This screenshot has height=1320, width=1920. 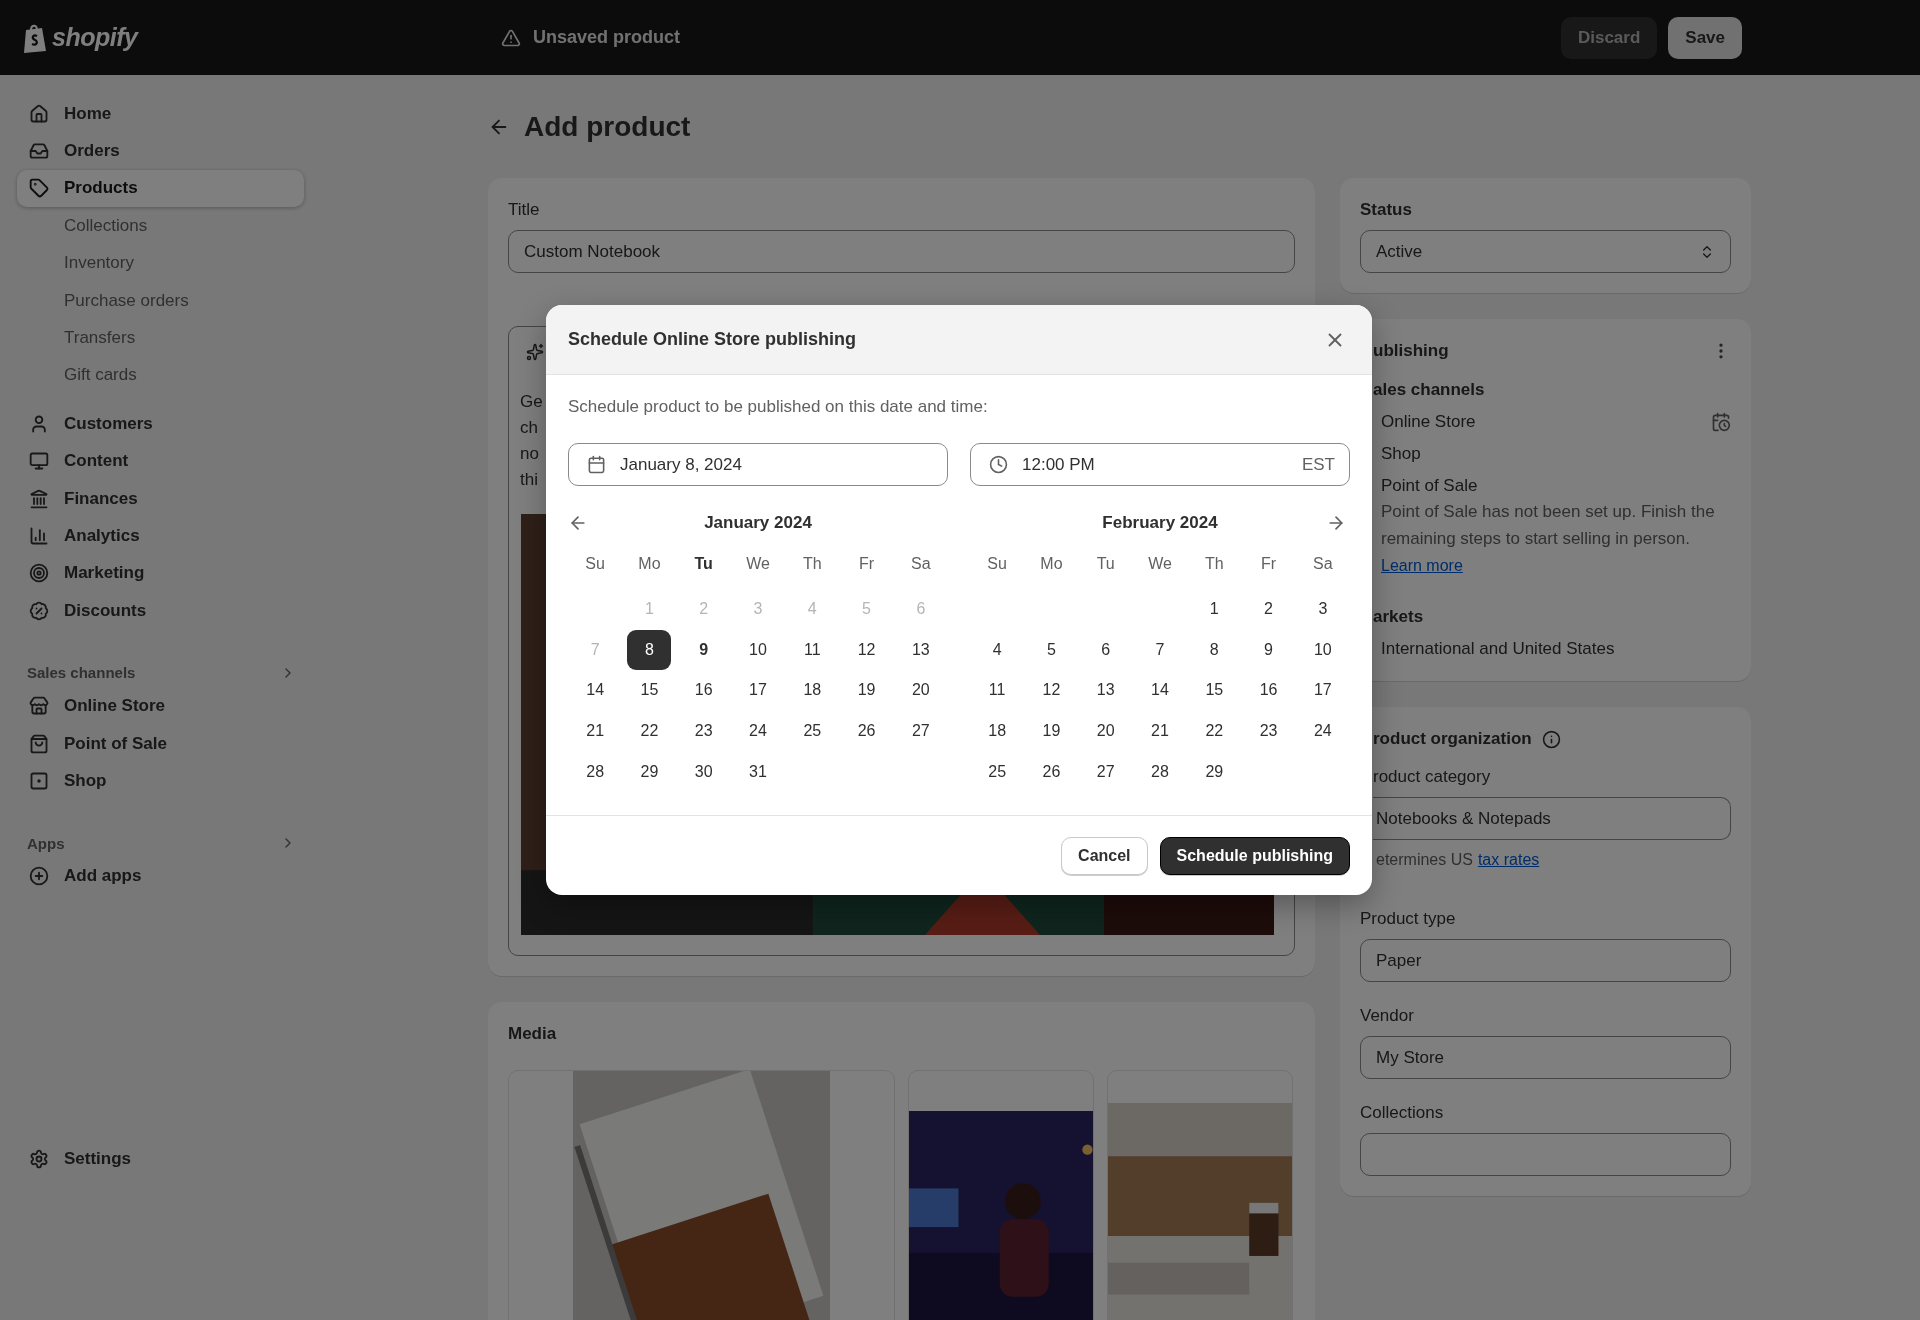 What do you see at coordinates (160, 573) in the screenshot?
I see `sidebar-item: Marketing` at bounding box center [160, 573].